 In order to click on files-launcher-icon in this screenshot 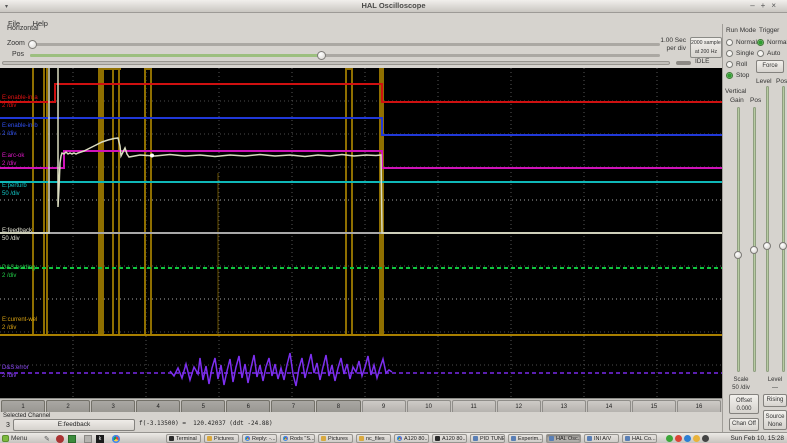, I will do `click(88, 438)`.